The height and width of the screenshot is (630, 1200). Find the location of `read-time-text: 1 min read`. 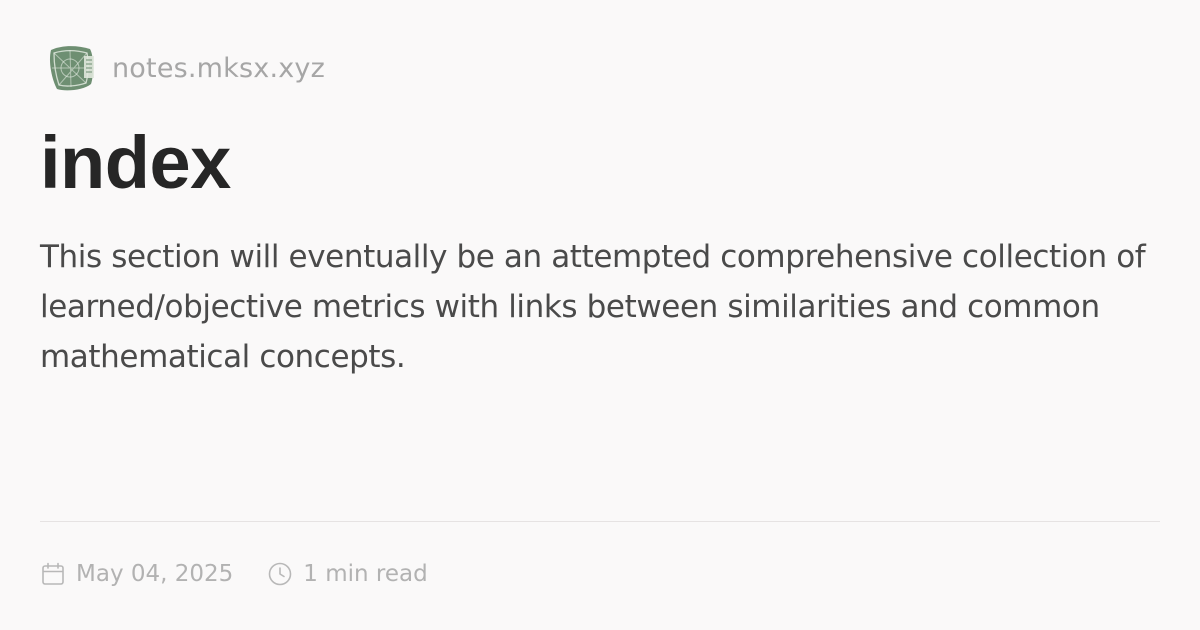

read-time-text: 1 min read is located at coordinates (365, 574).